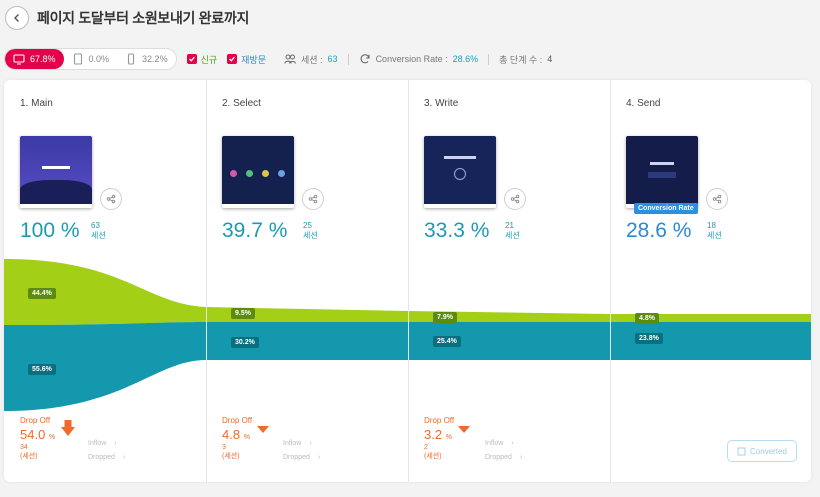  What do you see at coordinates (131, 59) in the screenshot?
I see `mobile-icon` at bounding box center [131, 59].